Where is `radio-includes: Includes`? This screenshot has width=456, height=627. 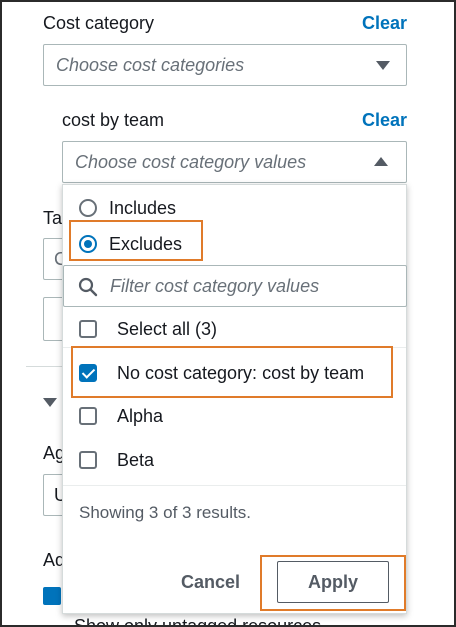 radio-includes: Includes is located at coordinates (127, 208).